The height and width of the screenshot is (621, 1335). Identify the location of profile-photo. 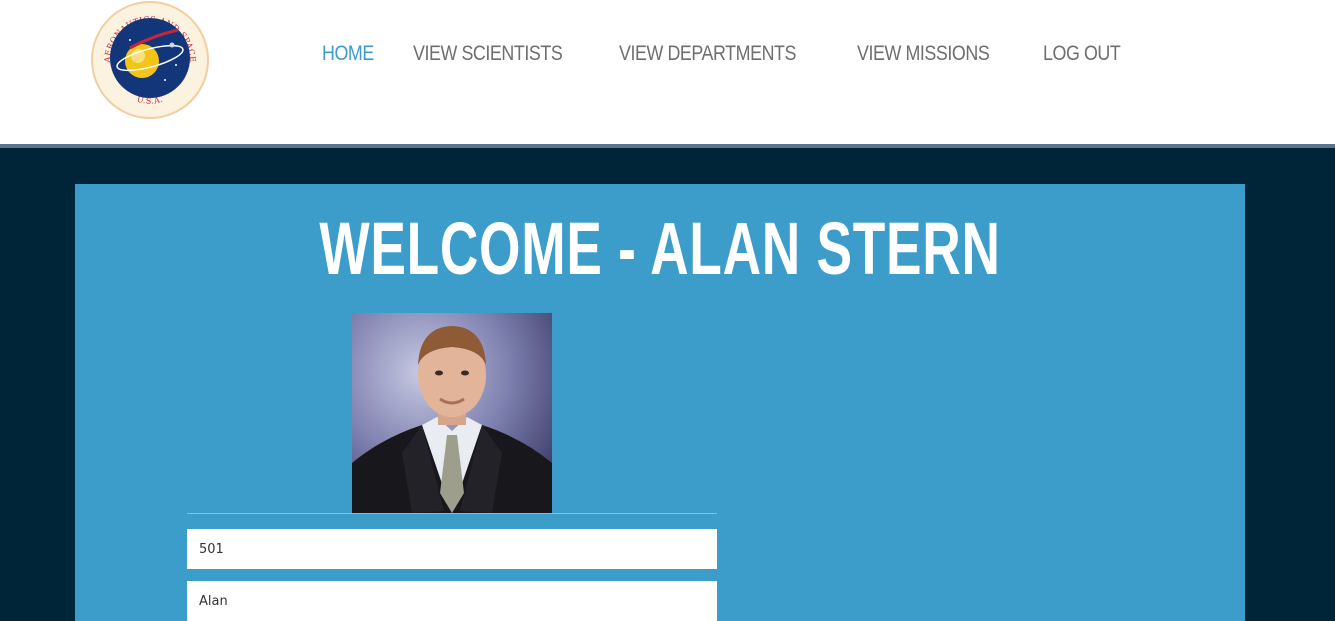
(452, 413).